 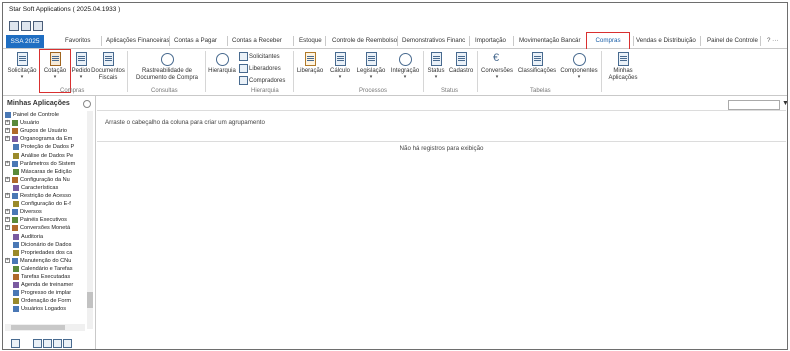 What do you see at coordinates (579, 59) in the screenshot?
I see `puzzle-icon` at bounding box center [579, 59].